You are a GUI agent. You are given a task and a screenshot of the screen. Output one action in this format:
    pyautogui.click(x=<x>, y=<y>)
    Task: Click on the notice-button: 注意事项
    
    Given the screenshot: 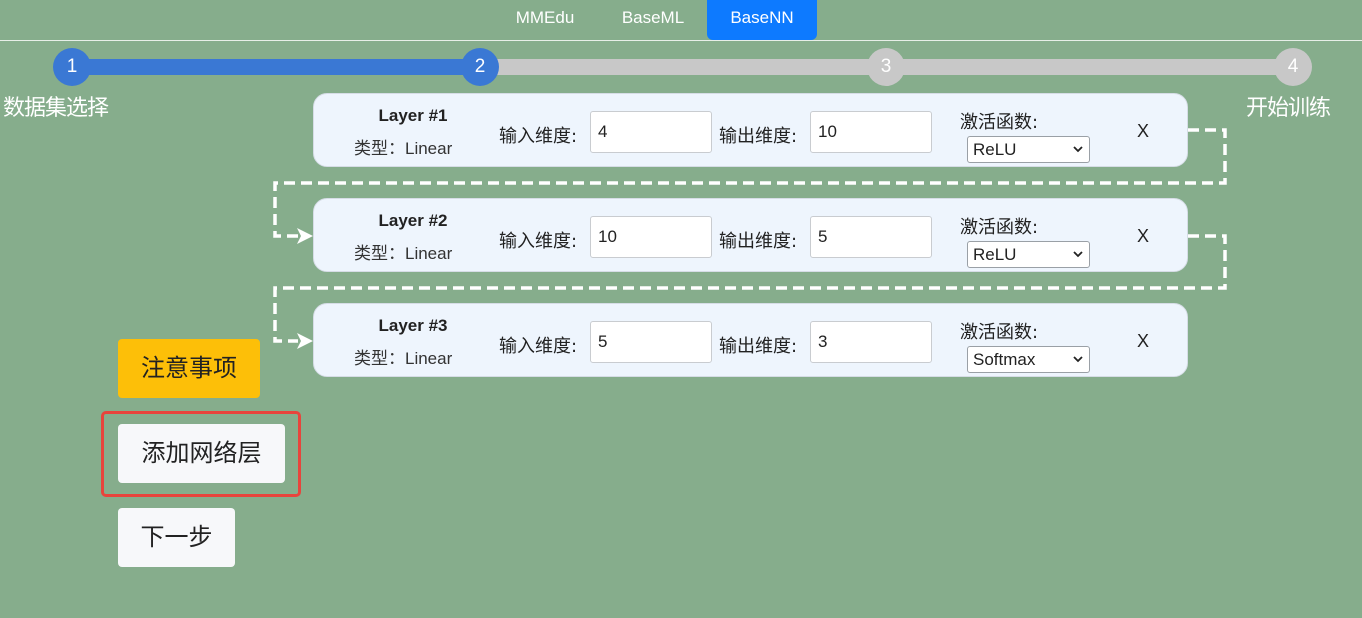 What is the action you would take?
    pyautogui.click(x=189, y=368)
    